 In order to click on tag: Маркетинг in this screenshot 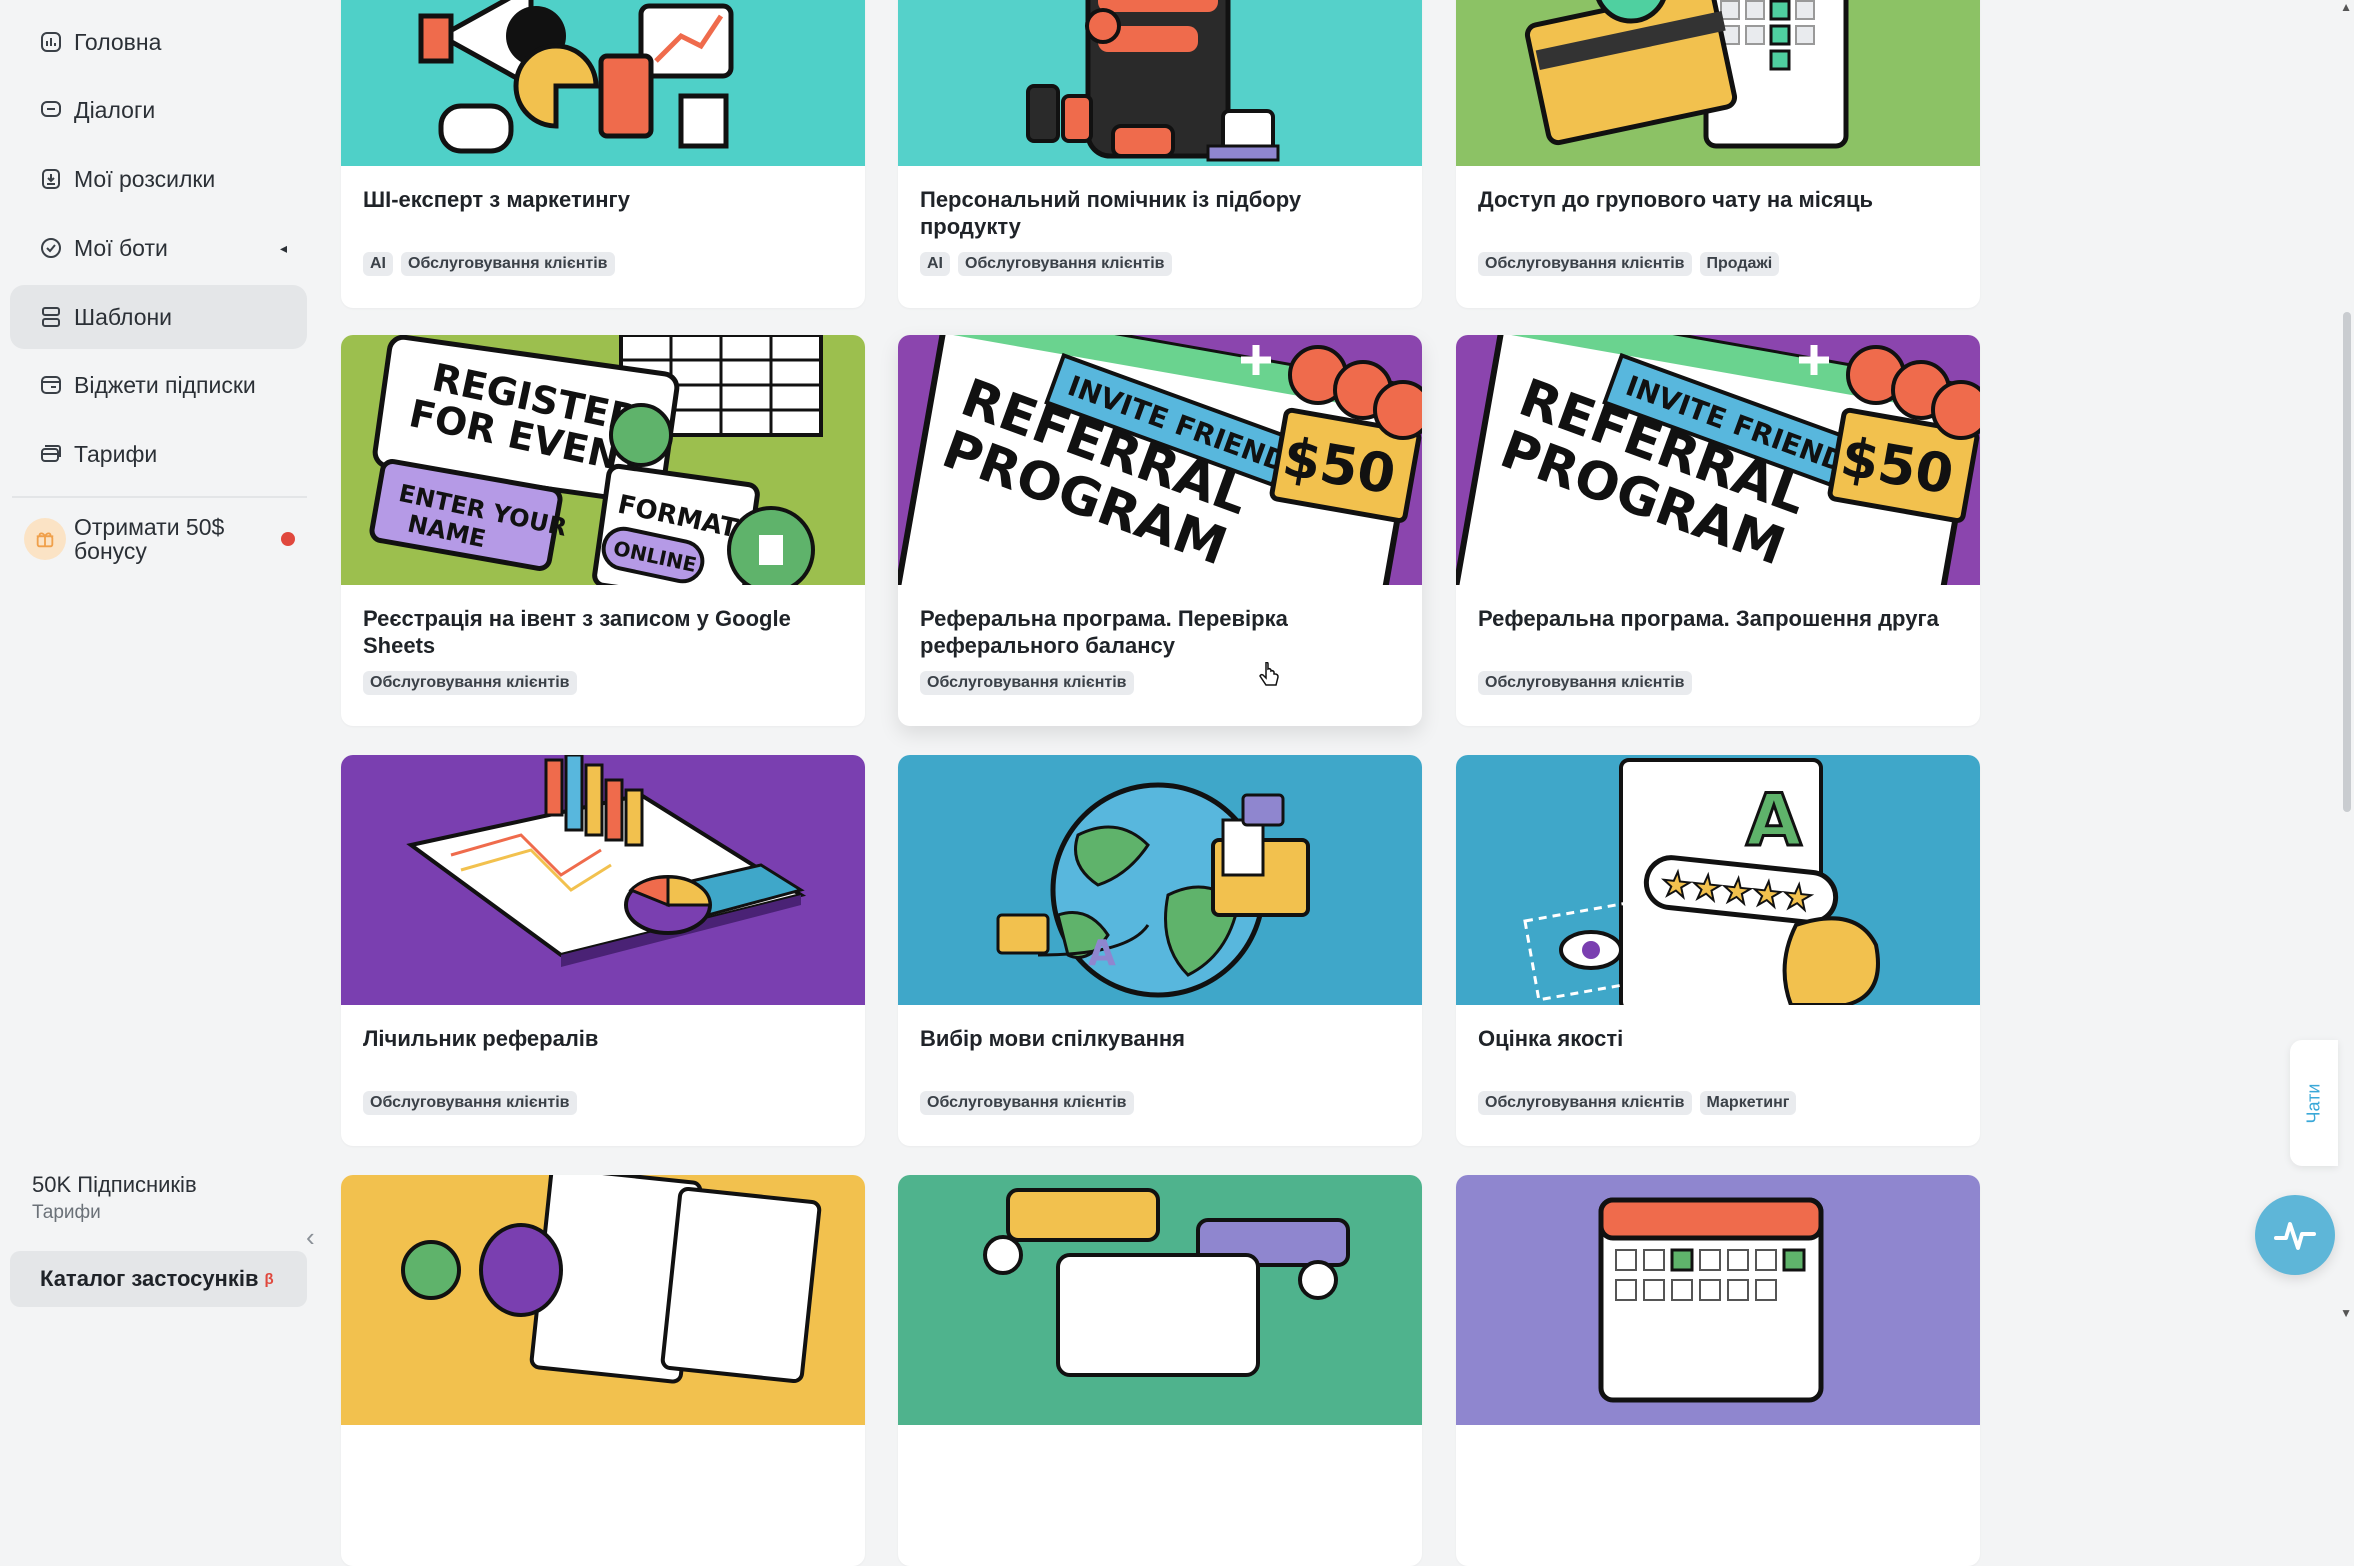, I will do `click(1748, 1103)`.